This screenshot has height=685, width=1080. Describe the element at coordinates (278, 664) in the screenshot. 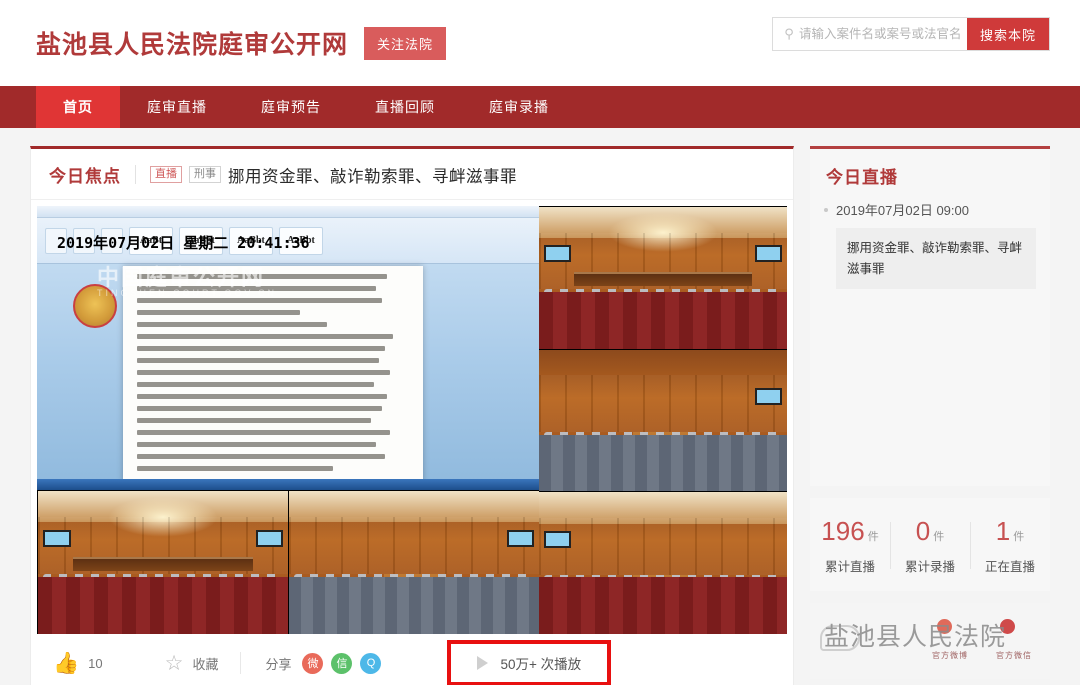

I see `share-label: 分享` at that location.